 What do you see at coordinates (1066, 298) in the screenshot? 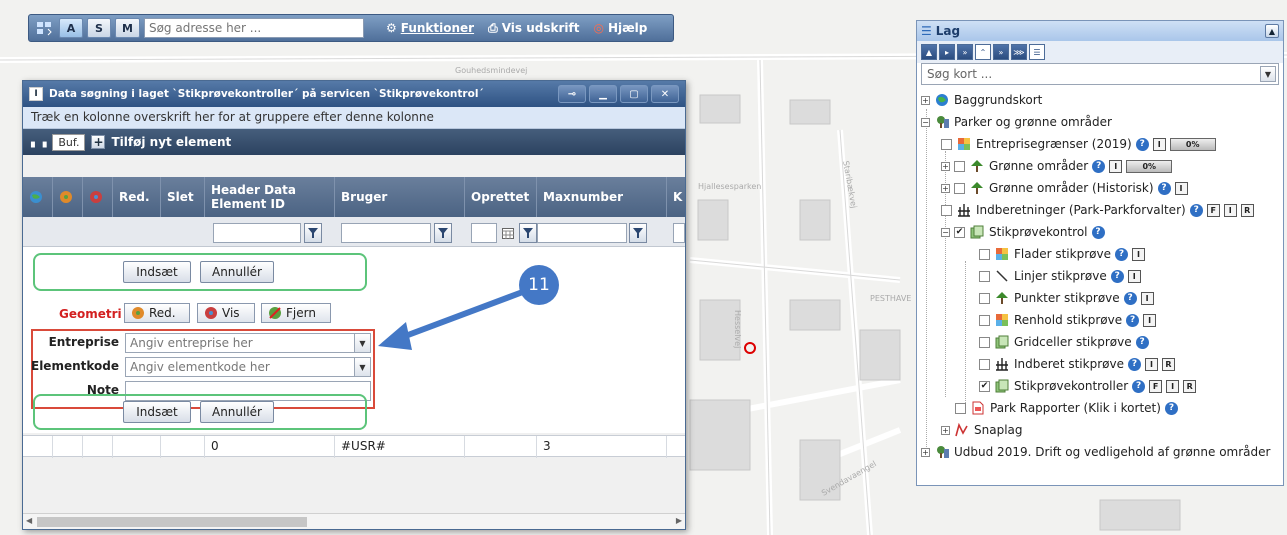
I see `layer-node-punkter: Punkter stikprøve ? I` at bounding box center [1066, 298].